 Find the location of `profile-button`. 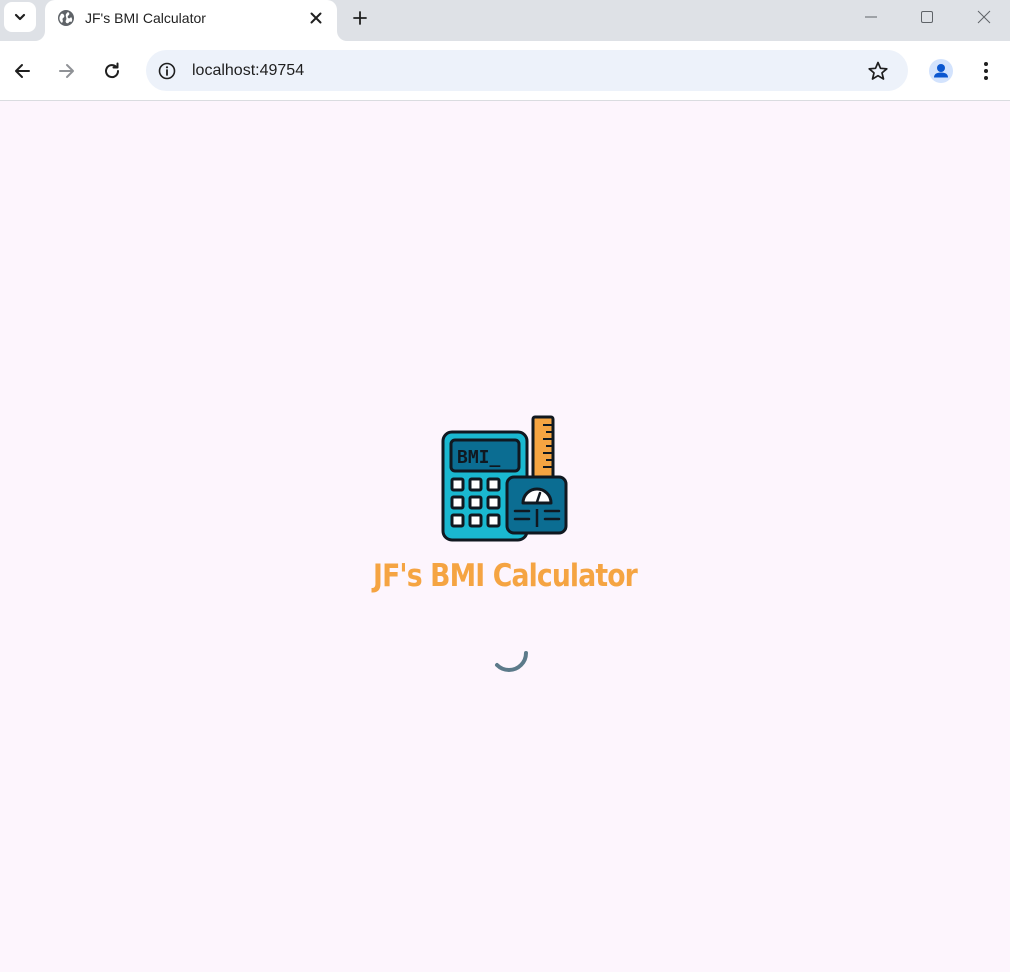

profile-button is located at coordinates (941, 71).